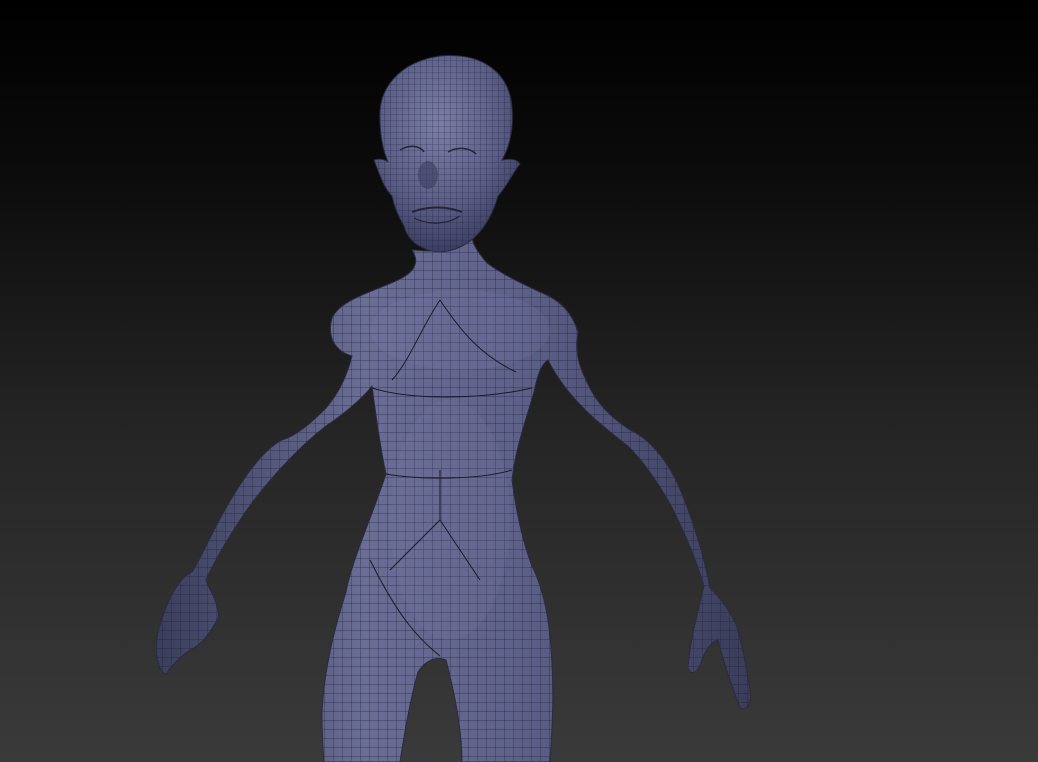 The height and width of the screenshot is (762, 1038). I want to click on character-head-mesh, so click(450, 155).